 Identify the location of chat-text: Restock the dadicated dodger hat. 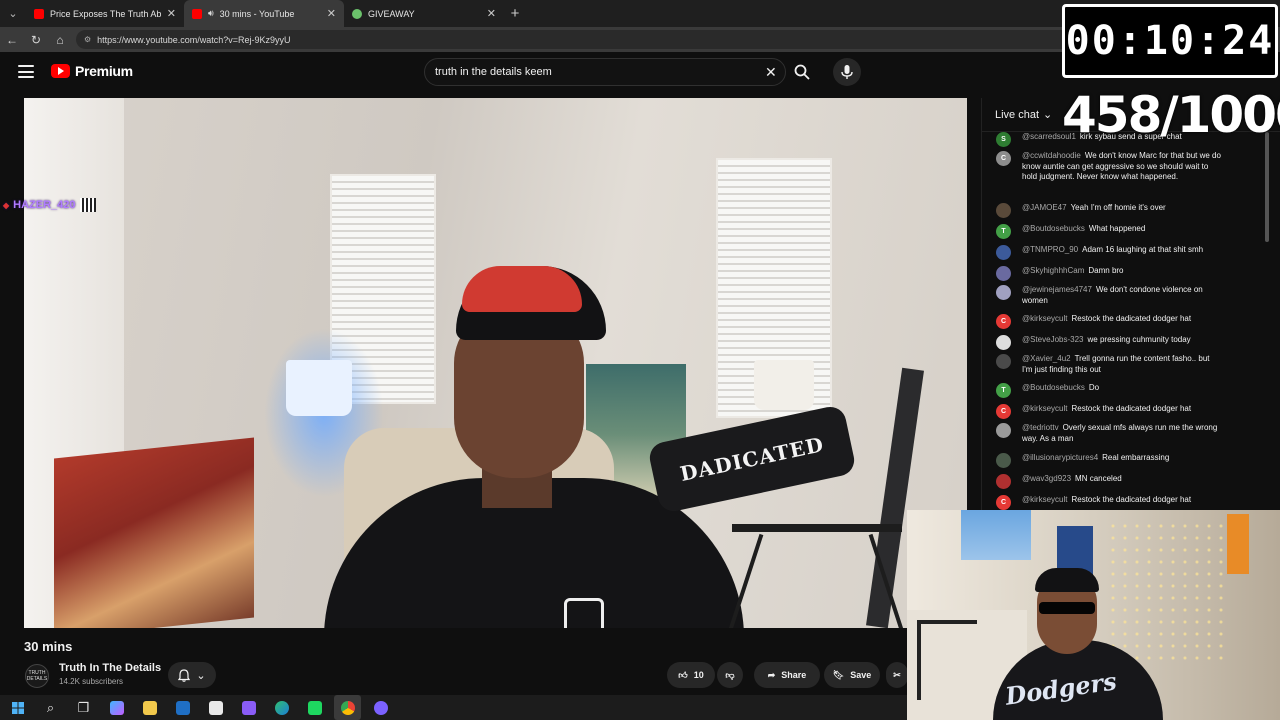
(1131, 318).